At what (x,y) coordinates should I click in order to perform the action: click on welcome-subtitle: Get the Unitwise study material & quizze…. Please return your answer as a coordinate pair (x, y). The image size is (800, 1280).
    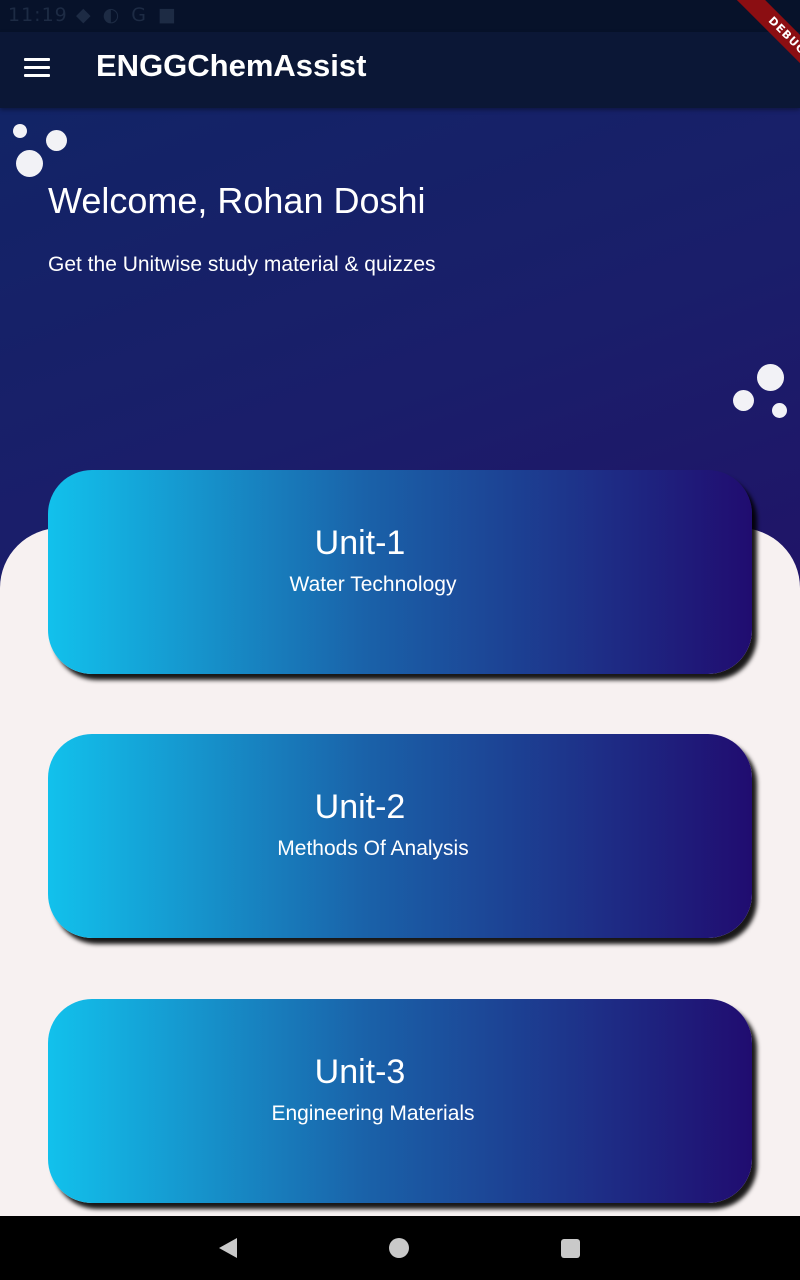
    Looking at the image, I should click on (242, 264).